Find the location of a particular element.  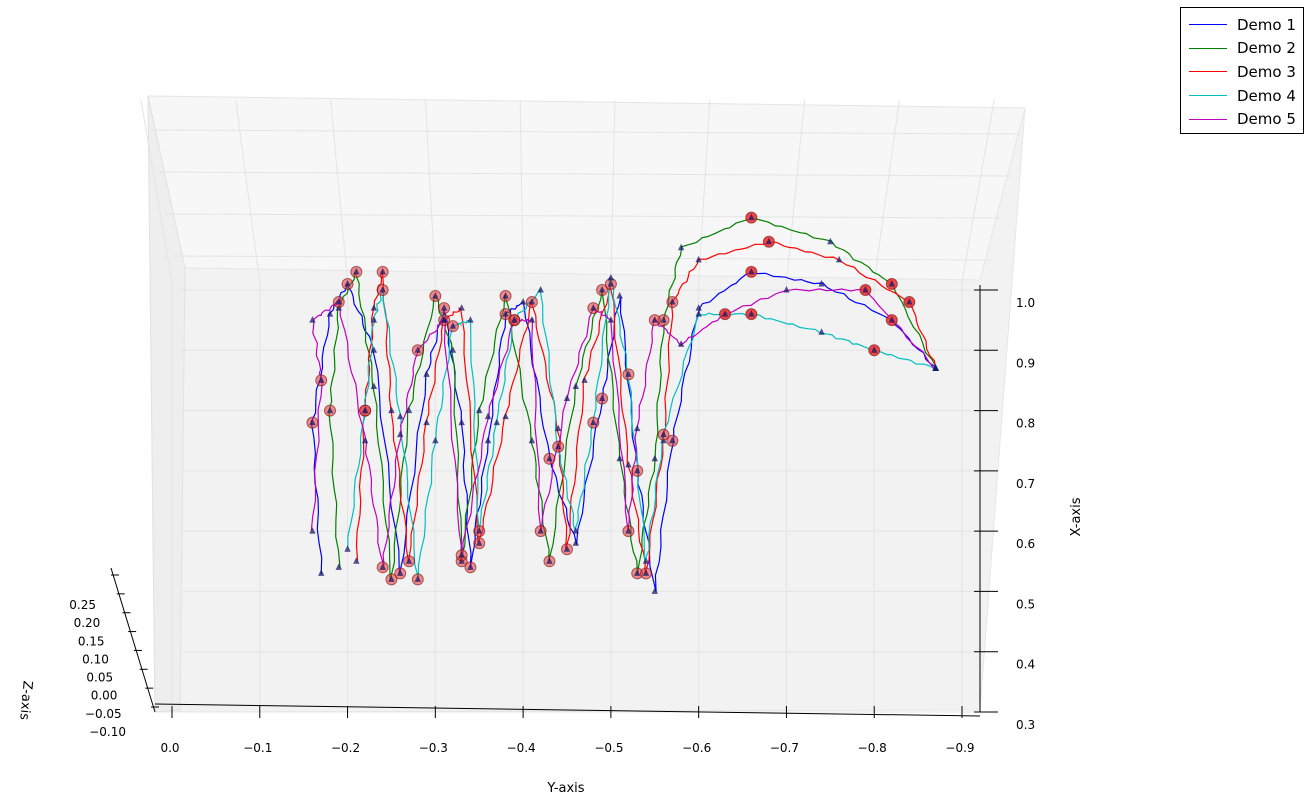

legend-label: Demo 5 is located at coordinates (1266, 119).